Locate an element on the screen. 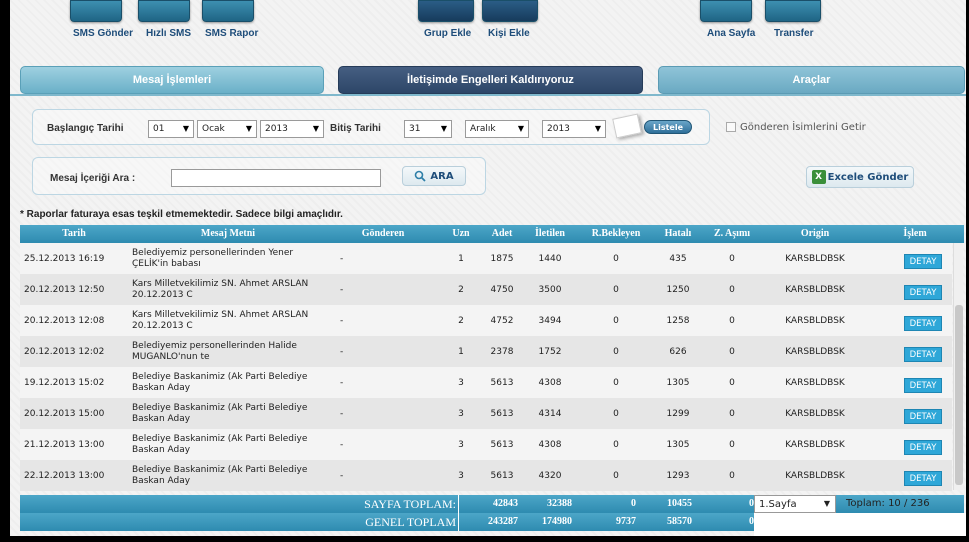  excel-export-button: X Excele Gönder is located at coordinates (860, 177).